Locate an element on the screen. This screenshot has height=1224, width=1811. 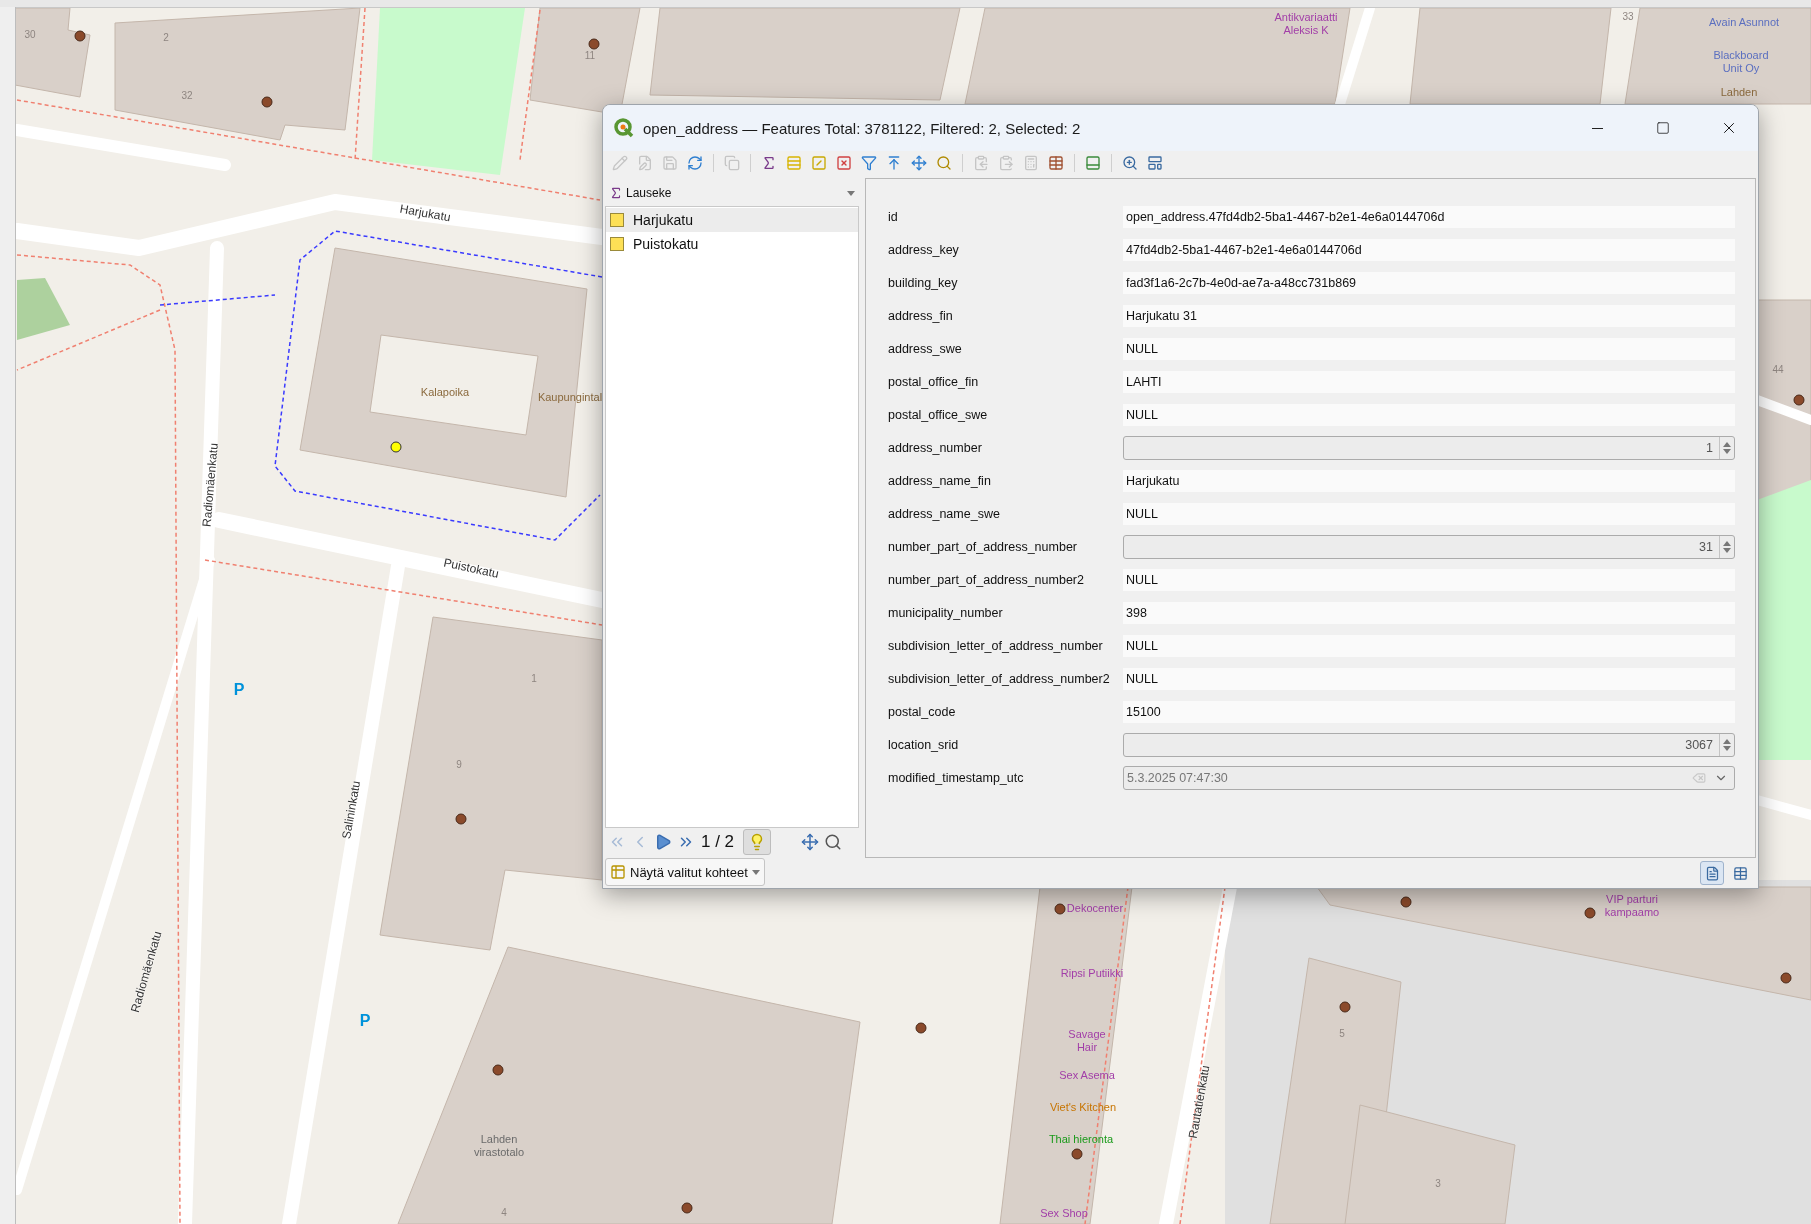
text-field: LAHTI is located at coordinates (1429, 381).